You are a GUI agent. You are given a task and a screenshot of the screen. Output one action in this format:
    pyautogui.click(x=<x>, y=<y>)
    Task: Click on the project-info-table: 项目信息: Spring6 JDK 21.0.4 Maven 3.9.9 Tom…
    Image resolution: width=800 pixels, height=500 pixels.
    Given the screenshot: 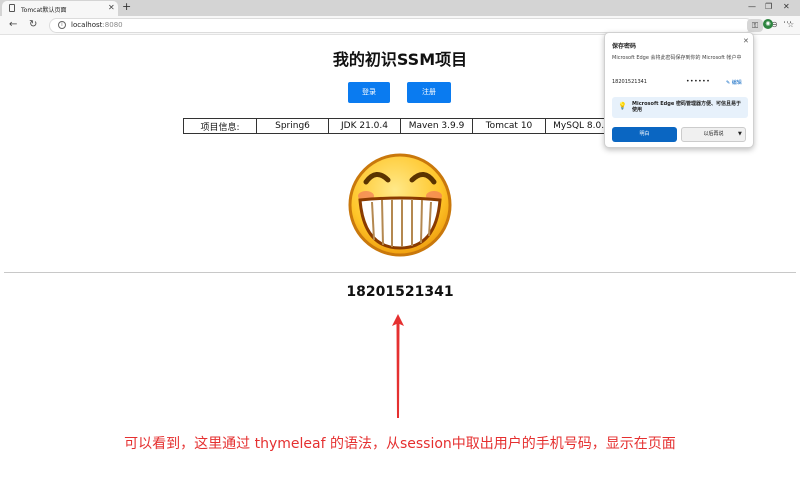 What is the action you would take?
    pyautogui.click(x=400, y=126)
    